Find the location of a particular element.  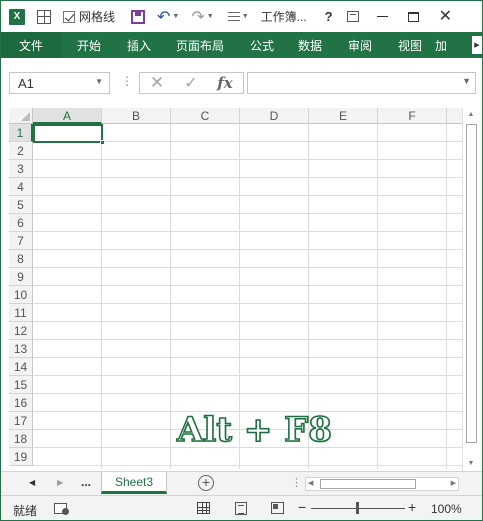

select-all-button is located at coordinates (21, 116).